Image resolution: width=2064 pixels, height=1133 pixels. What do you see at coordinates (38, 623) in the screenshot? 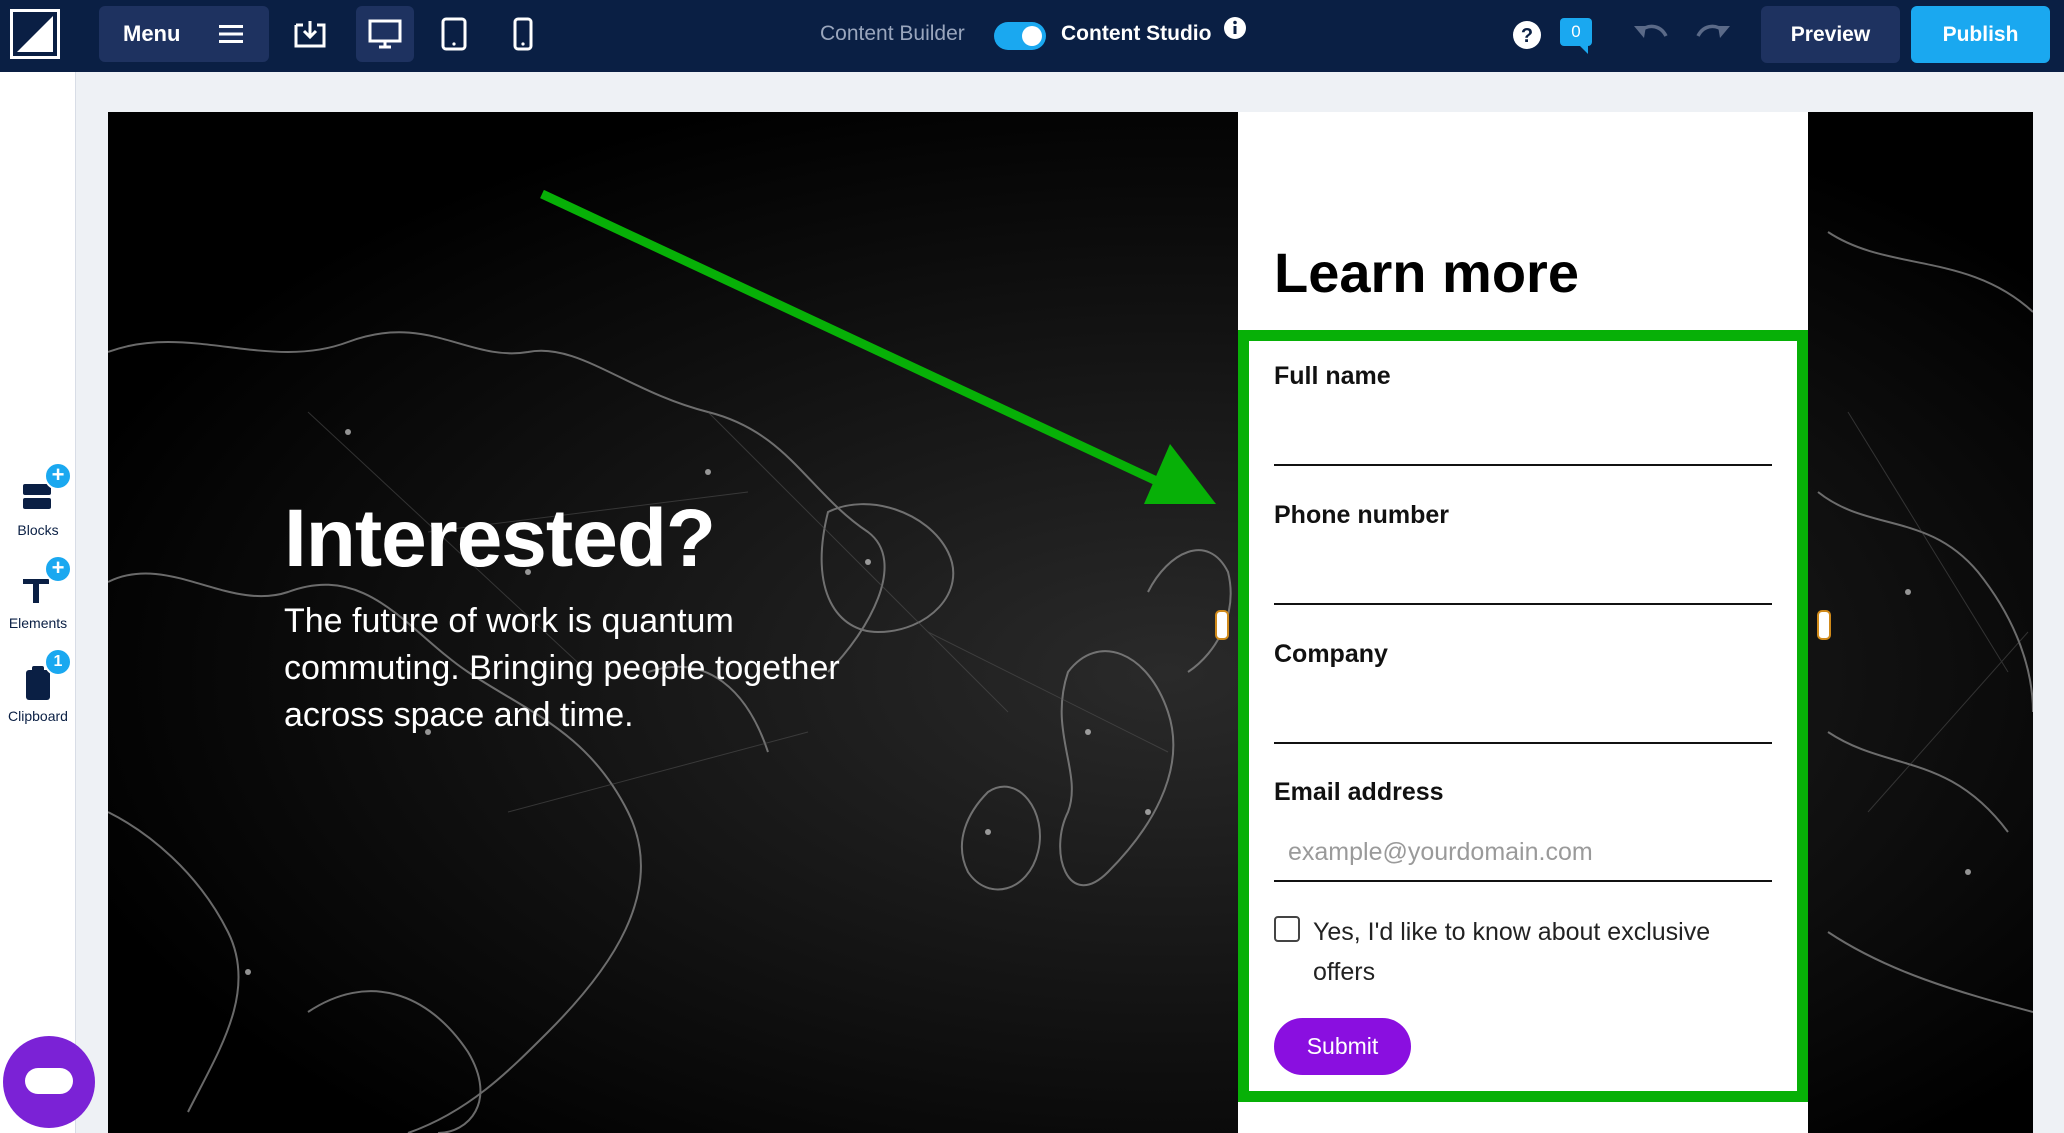
I see `sidebar-item-label: Elements` at bounding box center [38, 623].